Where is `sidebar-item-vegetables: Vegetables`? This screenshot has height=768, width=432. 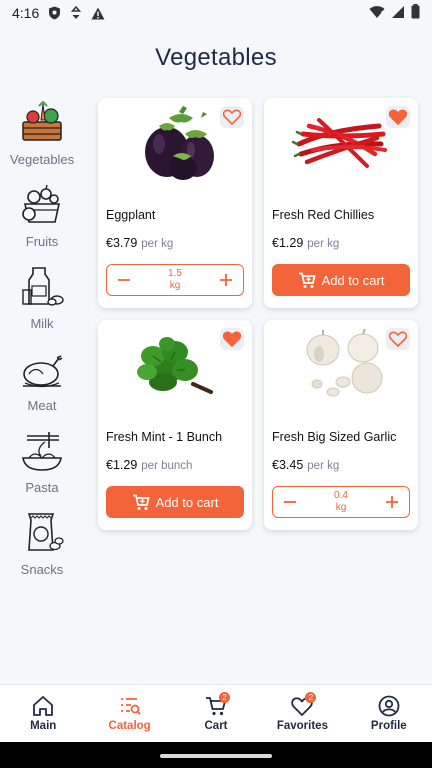 sidebar-item-vegetables: Vegetables is located at coordinates (42, 137).